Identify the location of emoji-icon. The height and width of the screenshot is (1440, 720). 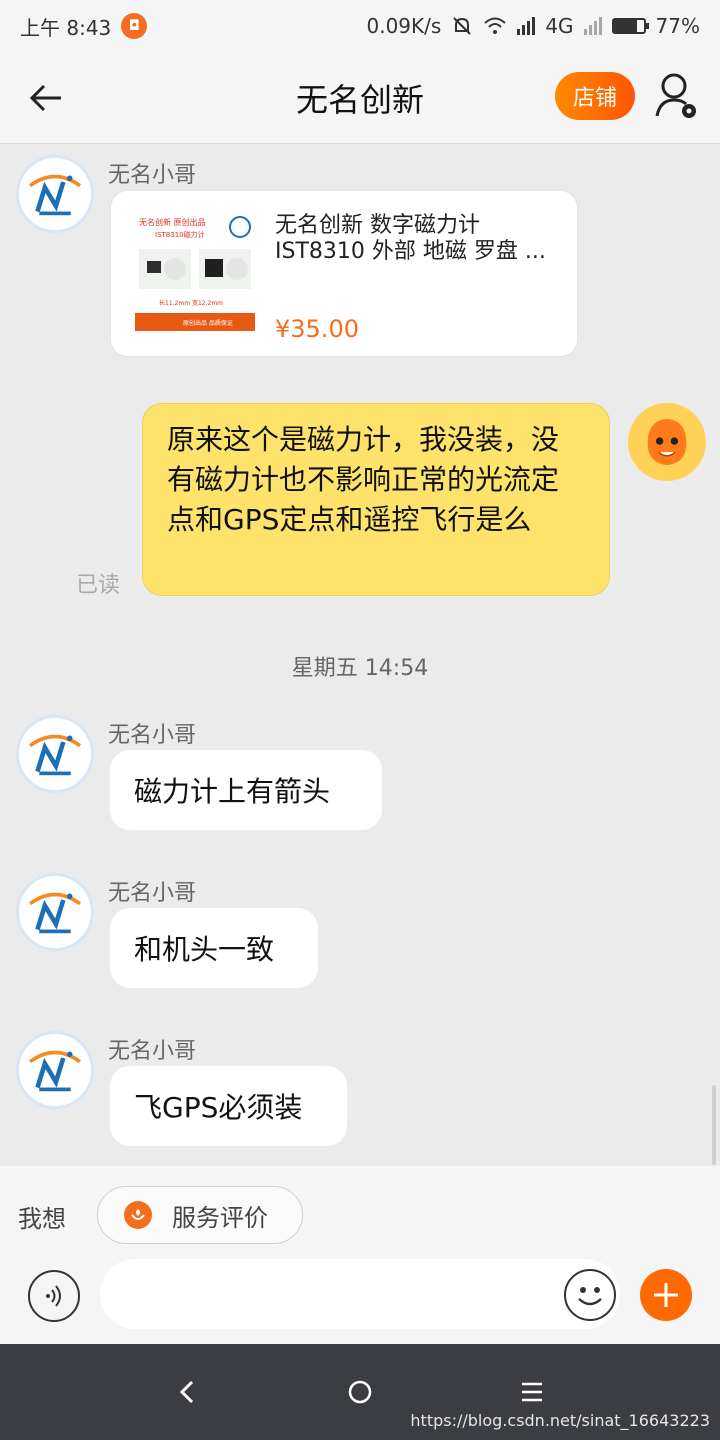
(590, 1296).